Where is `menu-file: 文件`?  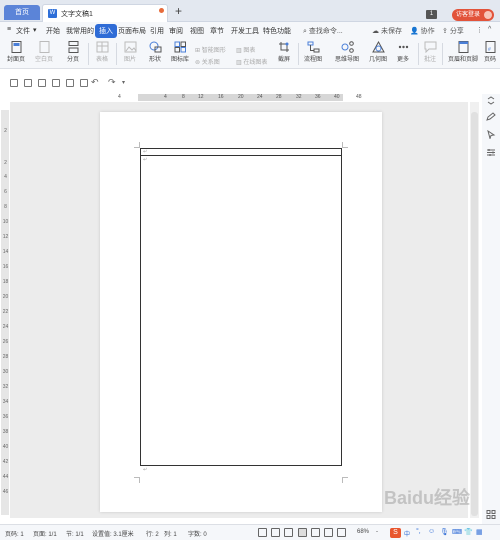 menu-file: 文件 is located at coordinates (23, 31).